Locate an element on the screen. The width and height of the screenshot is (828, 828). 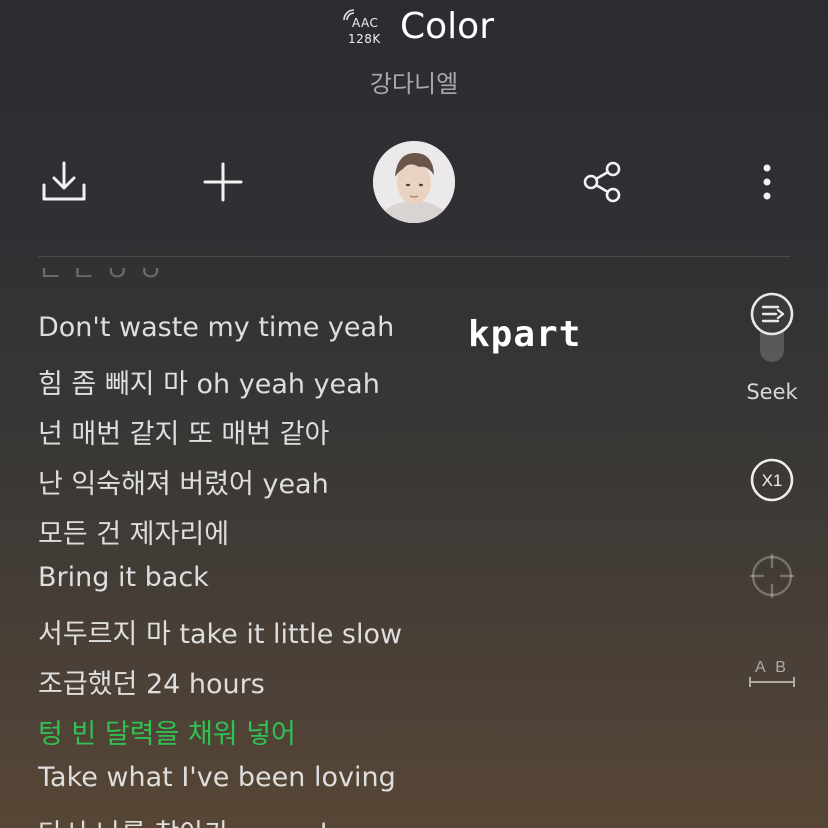
speed-icon: X1 is located at coordinates (772, 480).